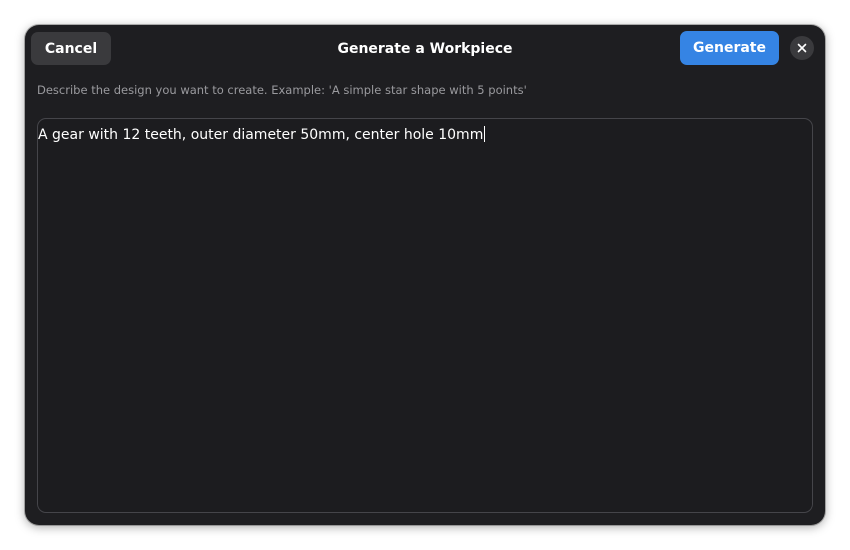 This screenshot has width=850, height=550. Describe the element at coordinates (71, 48) in the screenshot. I see `cancel-button: Cancel` at that location.